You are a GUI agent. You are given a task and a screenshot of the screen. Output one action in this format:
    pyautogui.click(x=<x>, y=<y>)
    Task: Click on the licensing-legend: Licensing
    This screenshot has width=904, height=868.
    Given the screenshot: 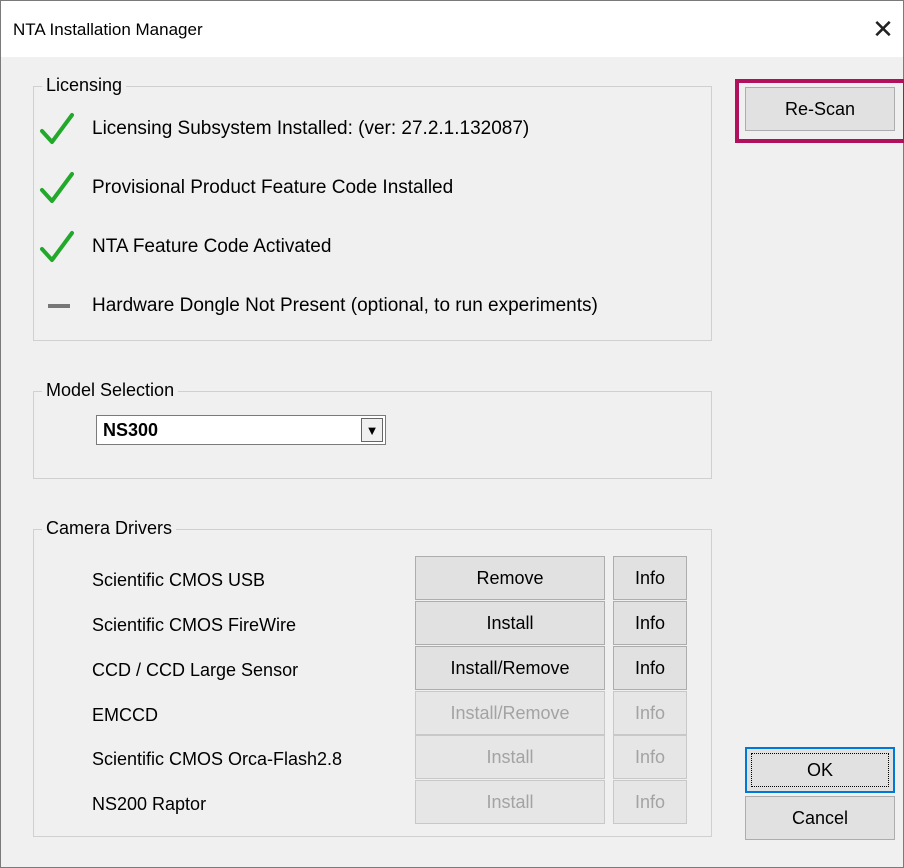 What is the action you would take?
    pyautogui.click(x=84, y=85)
    